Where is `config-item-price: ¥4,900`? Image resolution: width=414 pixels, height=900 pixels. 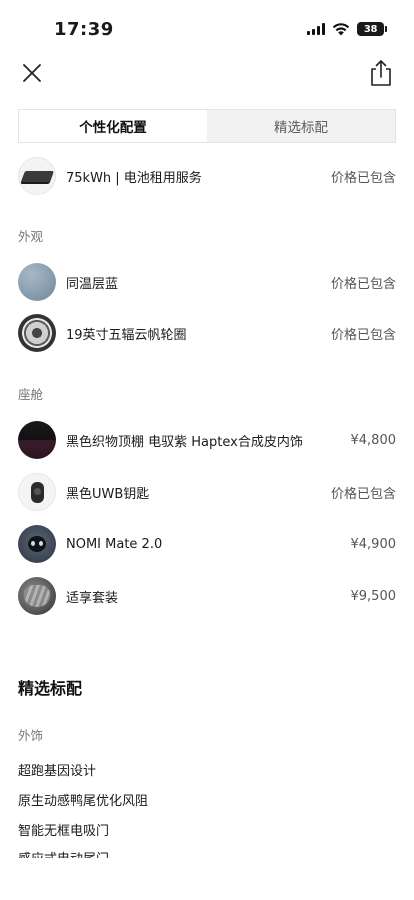 config-item-price: ¥4,900 is located at coordinates (373, 544).